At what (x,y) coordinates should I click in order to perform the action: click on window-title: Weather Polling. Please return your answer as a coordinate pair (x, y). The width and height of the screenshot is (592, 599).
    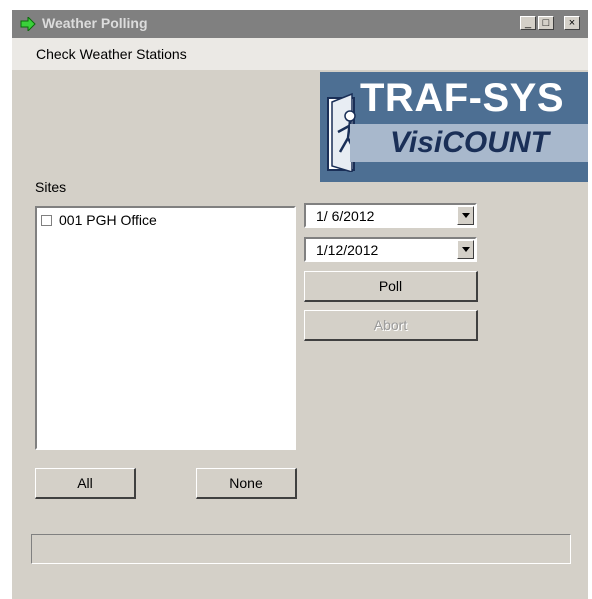
    Looking at the image, I should click on (95, 23).